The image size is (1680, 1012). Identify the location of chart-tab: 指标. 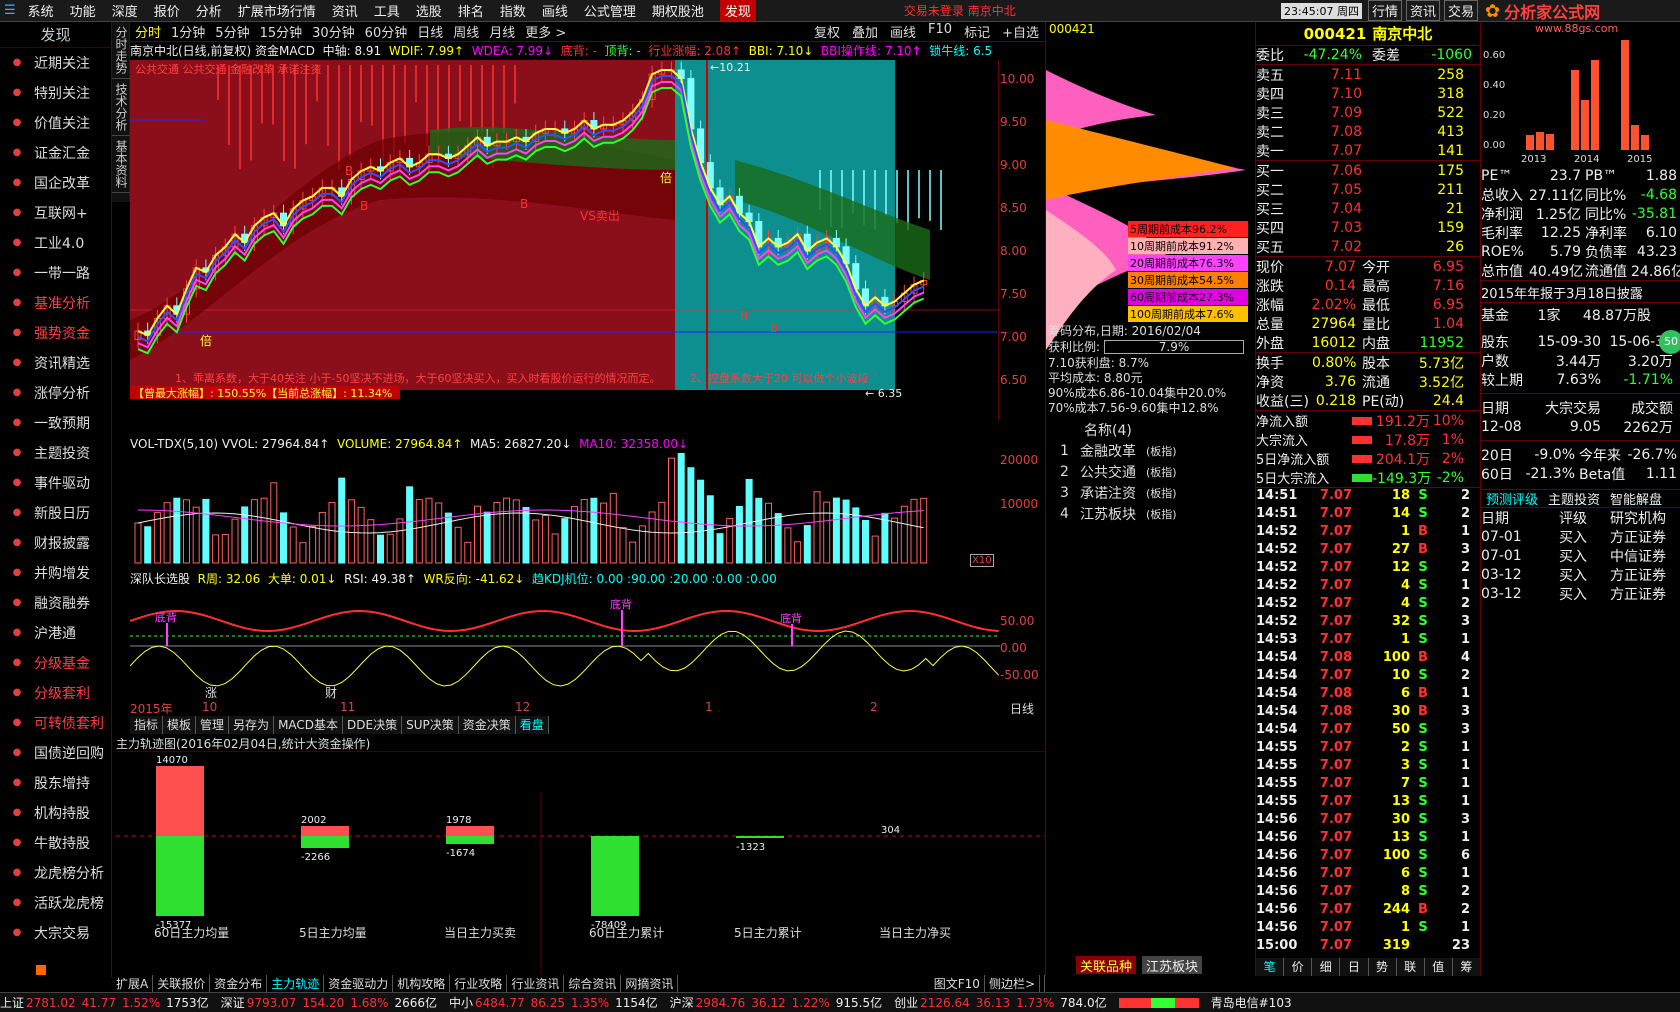
(147, 725).